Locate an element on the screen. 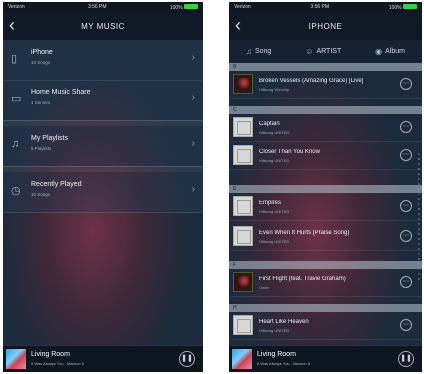  page-title: MY MUSIC is located at coordinates (103, 26).